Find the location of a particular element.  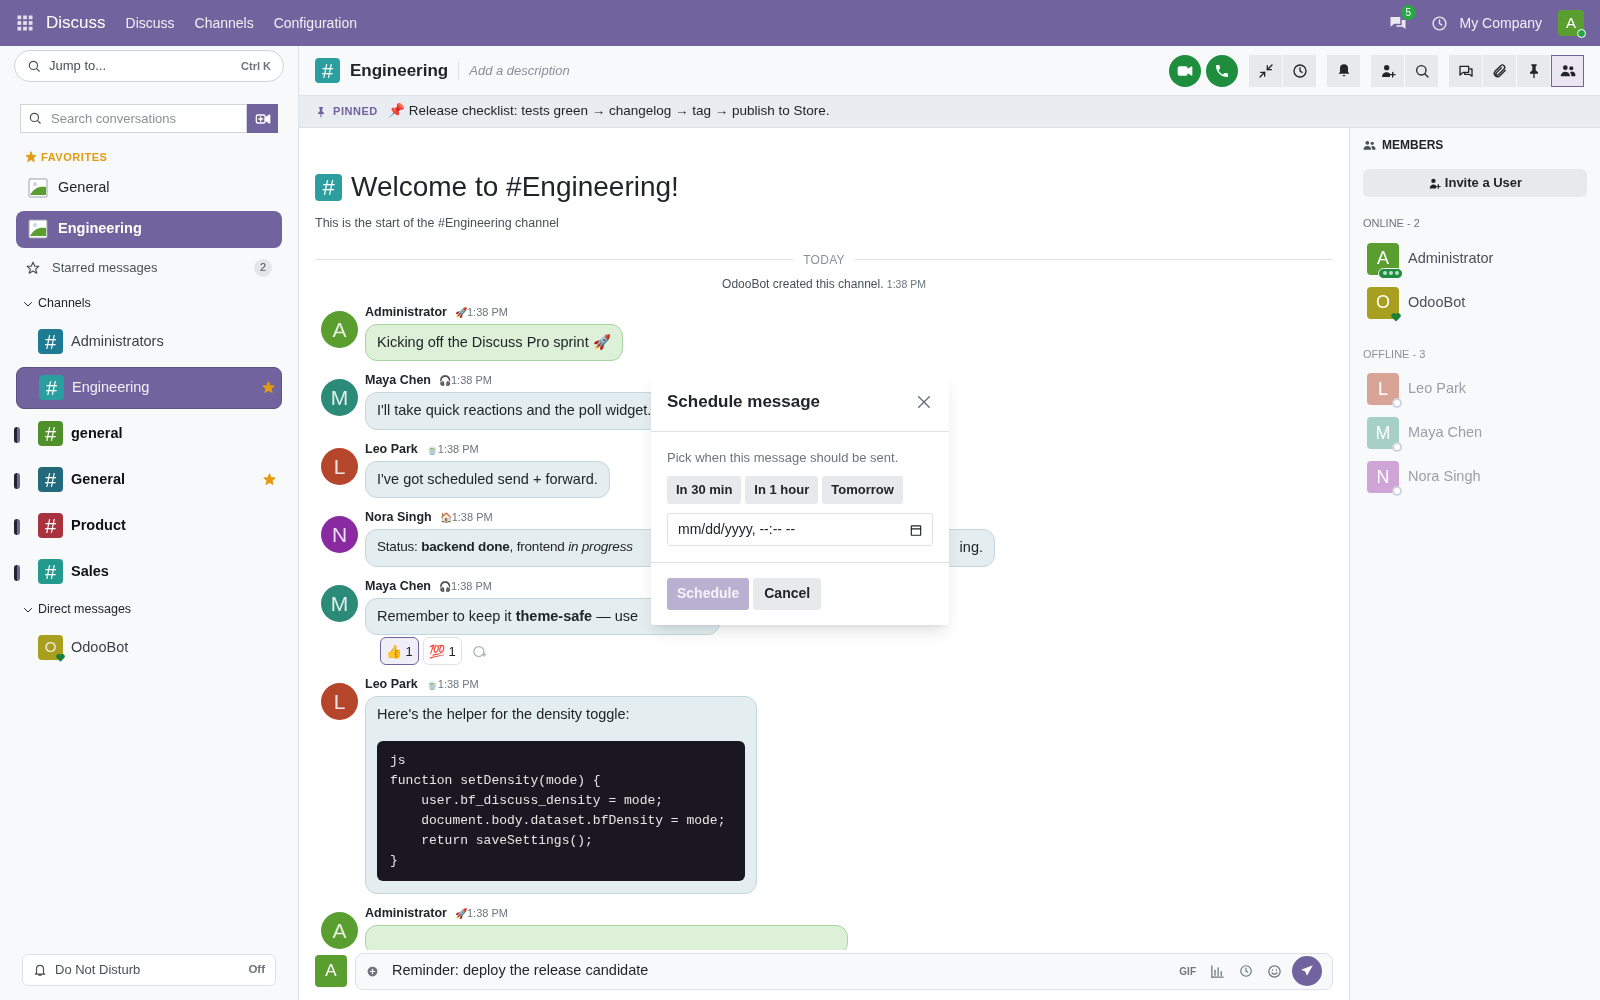

channel-name: general is located at coordinates (97, 433).